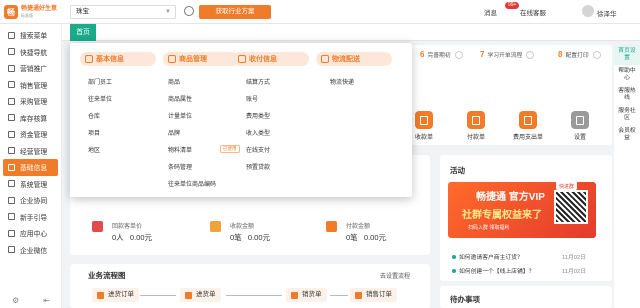 Image resolution: width=640 pixels, height=308 pixels. What do you see at coordinates (174, 81) in the screenshot?
I see `menu-item-goods: 商品` at bounding box center [174, 81].